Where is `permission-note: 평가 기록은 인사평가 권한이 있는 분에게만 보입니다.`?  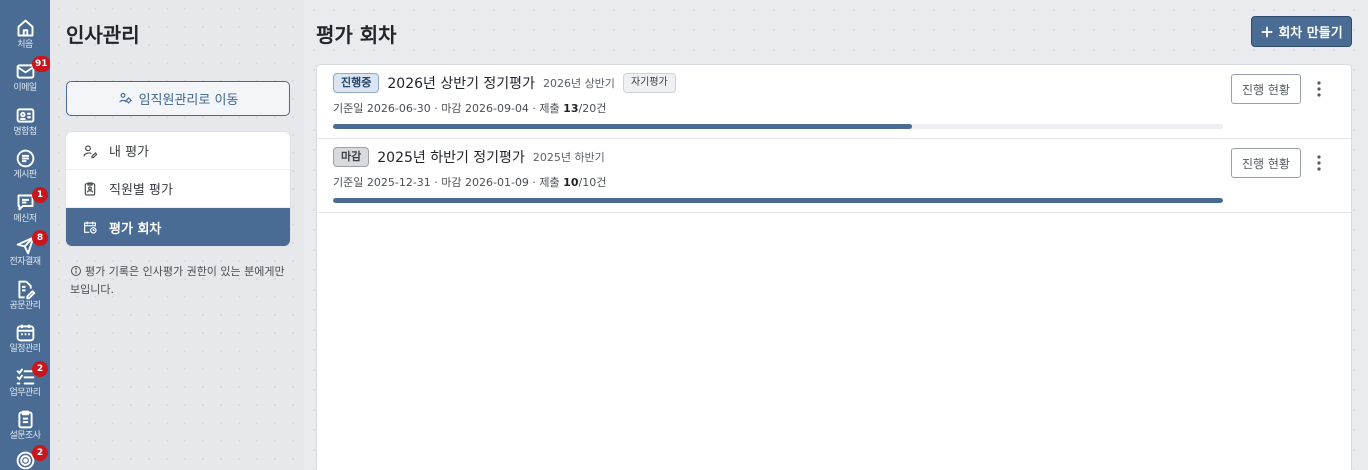 permission-note: 평가 기록은 인사평가 권한이 있는 분에게만 보입니다. is located at coordinates (180, 281).